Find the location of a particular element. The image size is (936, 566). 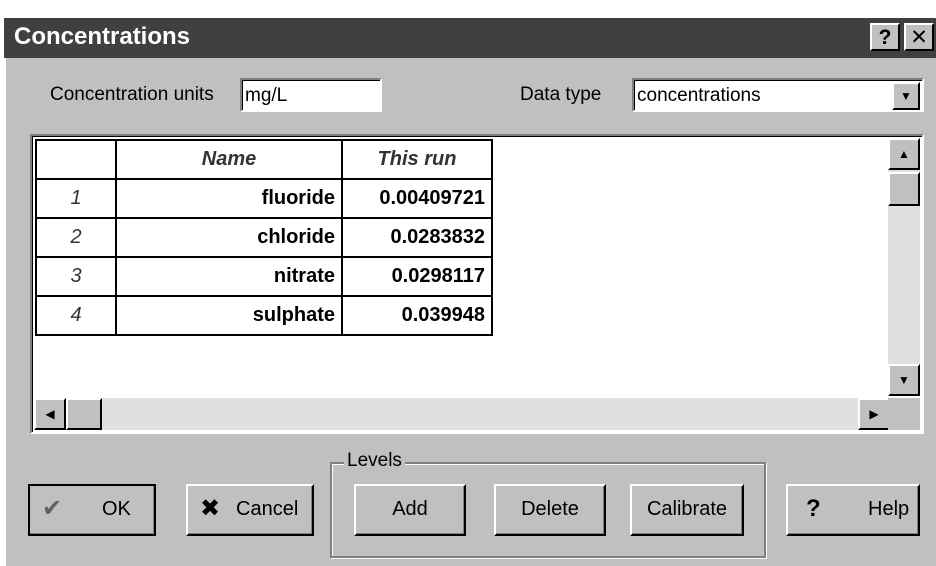

scrollbar-corner is located at coordinates (904, 414).